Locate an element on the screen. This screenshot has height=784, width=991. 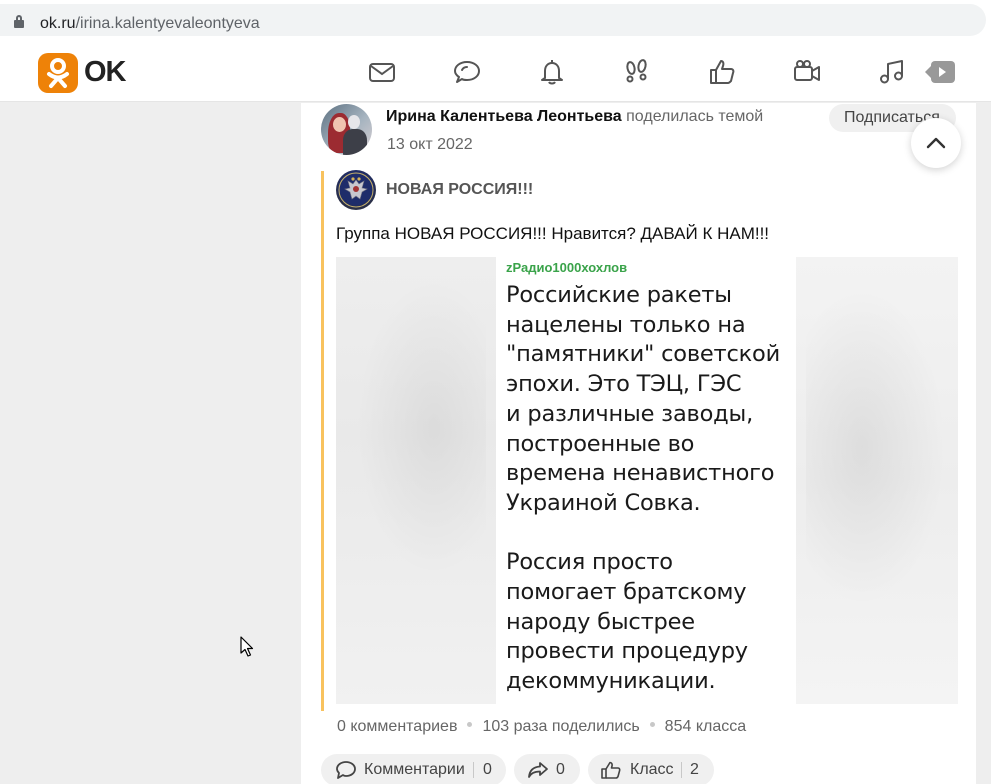
share-button-count: 0 is located at coordinates (560, 769).